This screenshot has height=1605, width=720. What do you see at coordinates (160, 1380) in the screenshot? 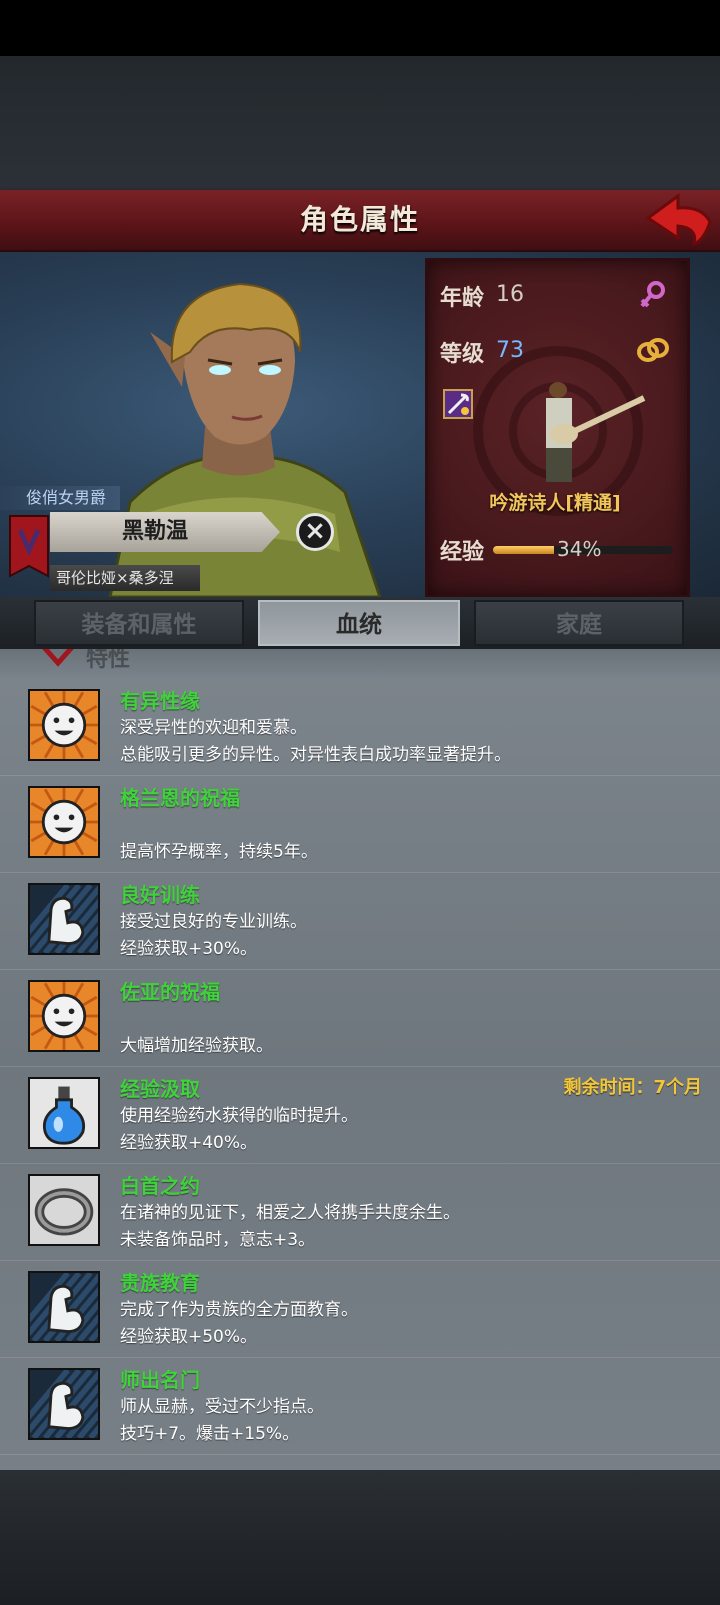
I see `trait-name: 师出名门` at bounding box center [160, 1380].